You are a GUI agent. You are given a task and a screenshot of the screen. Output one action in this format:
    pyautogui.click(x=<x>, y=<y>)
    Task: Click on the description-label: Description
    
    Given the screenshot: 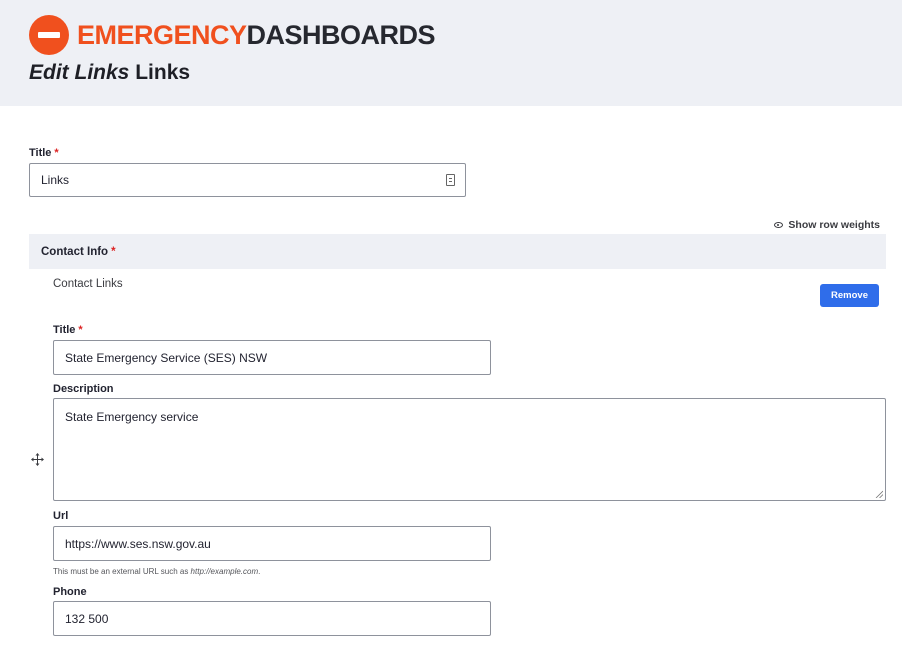 What is the action you would take?
    pyautogui.click(x=83, y=389)
    